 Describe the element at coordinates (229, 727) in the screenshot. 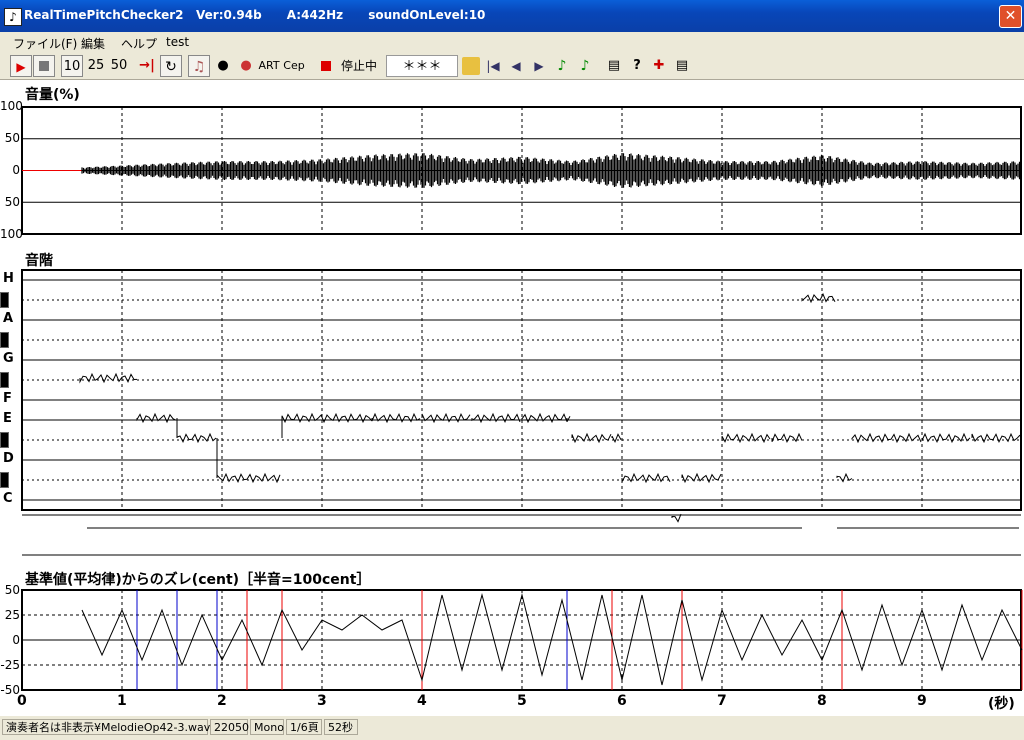

I see `status-rate: 22050` at that location.